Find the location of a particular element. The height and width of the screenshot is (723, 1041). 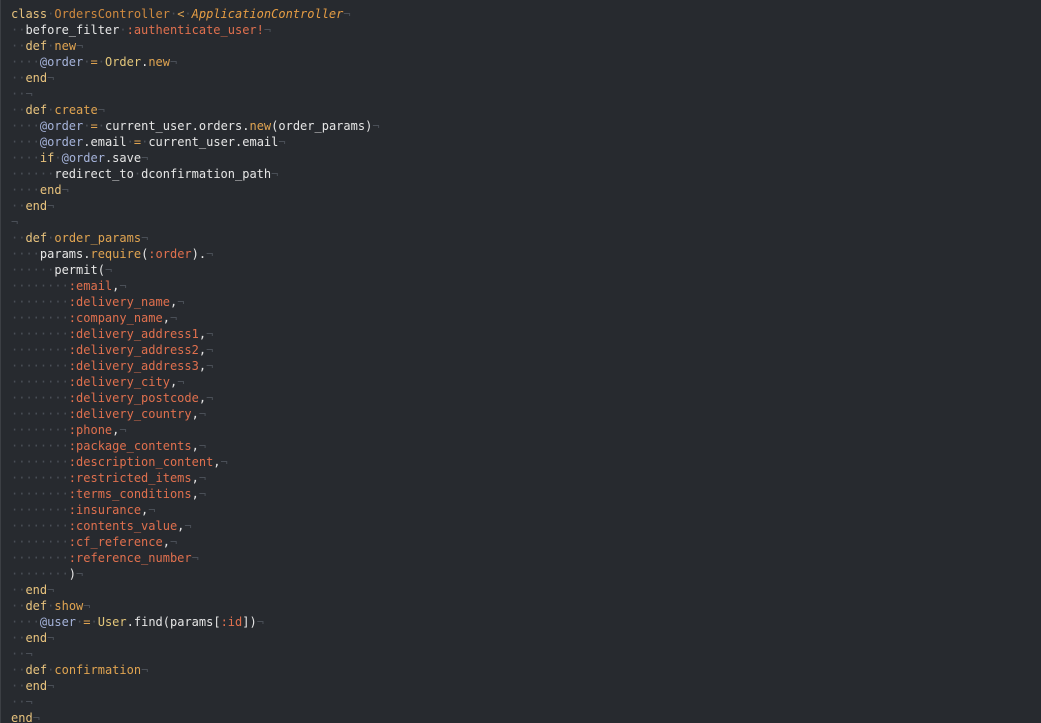

code-token: :authenticate_user! is located at coordinates (195, 30).